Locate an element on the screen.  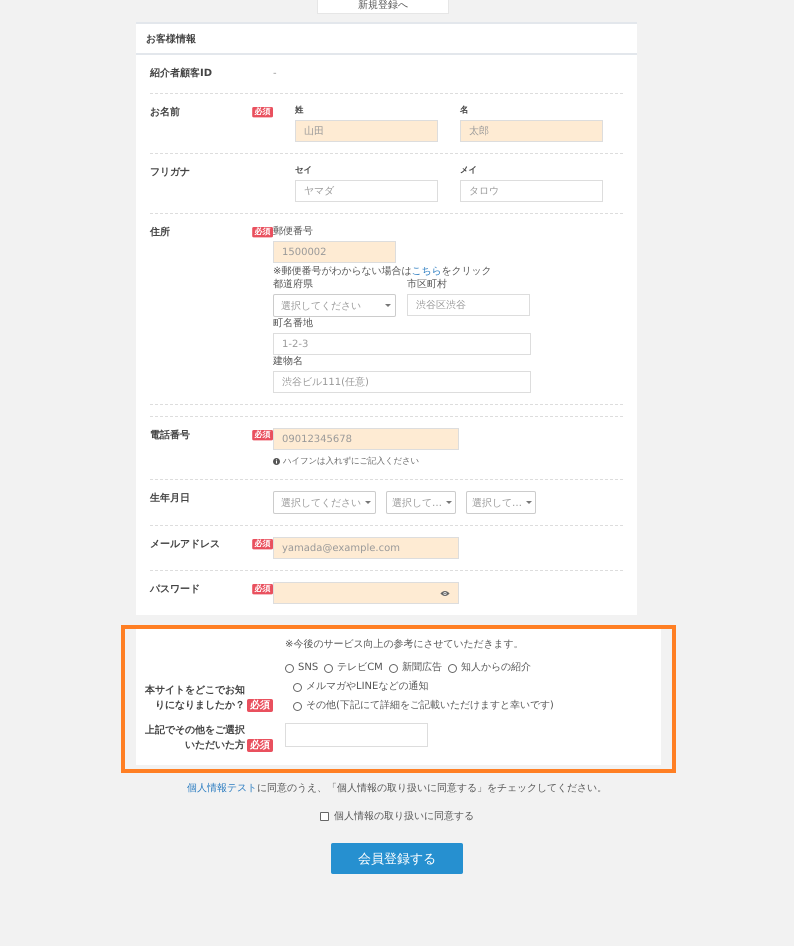
section-title: お客様情報 is located at coordinates (171, 39).